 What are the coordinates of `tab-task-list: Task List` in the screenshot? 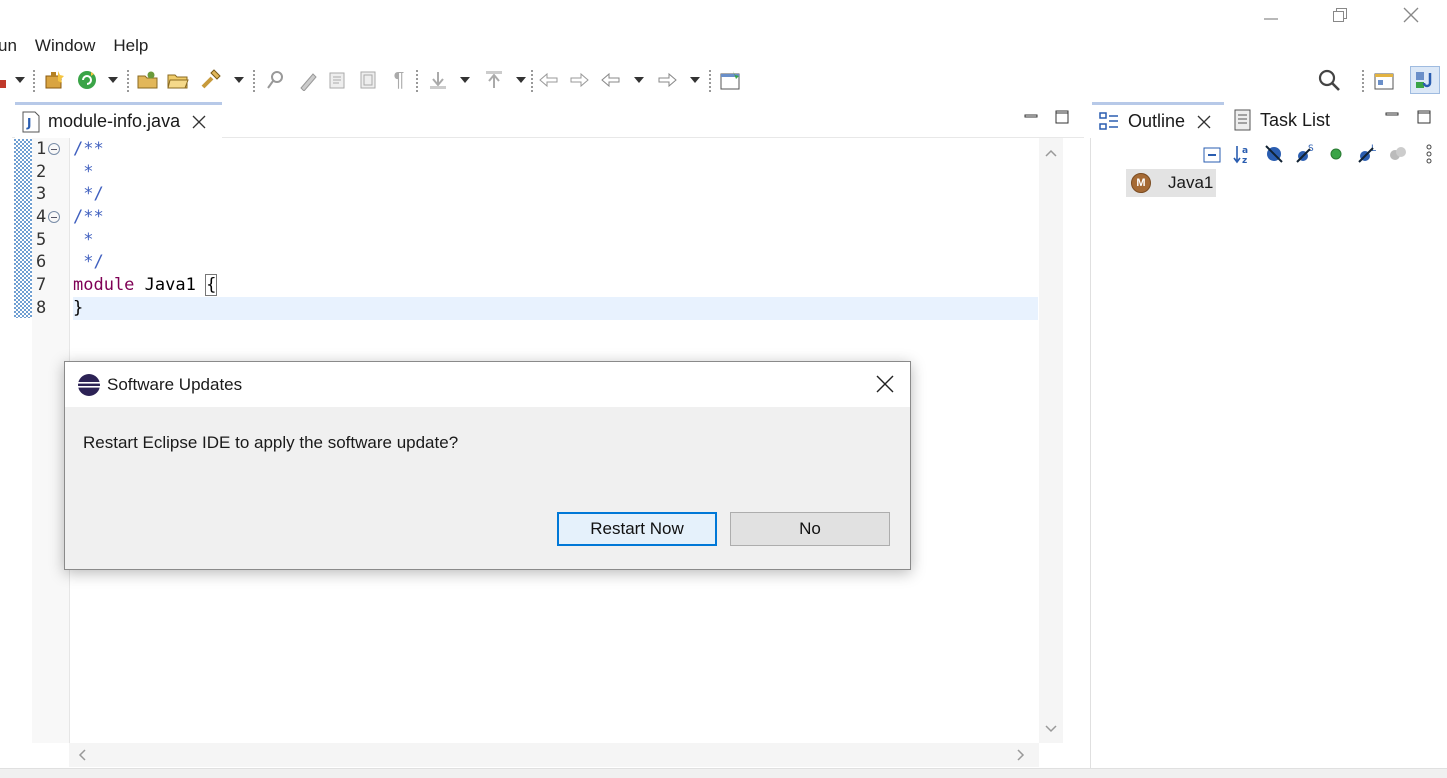 It's located at (1294, 120).